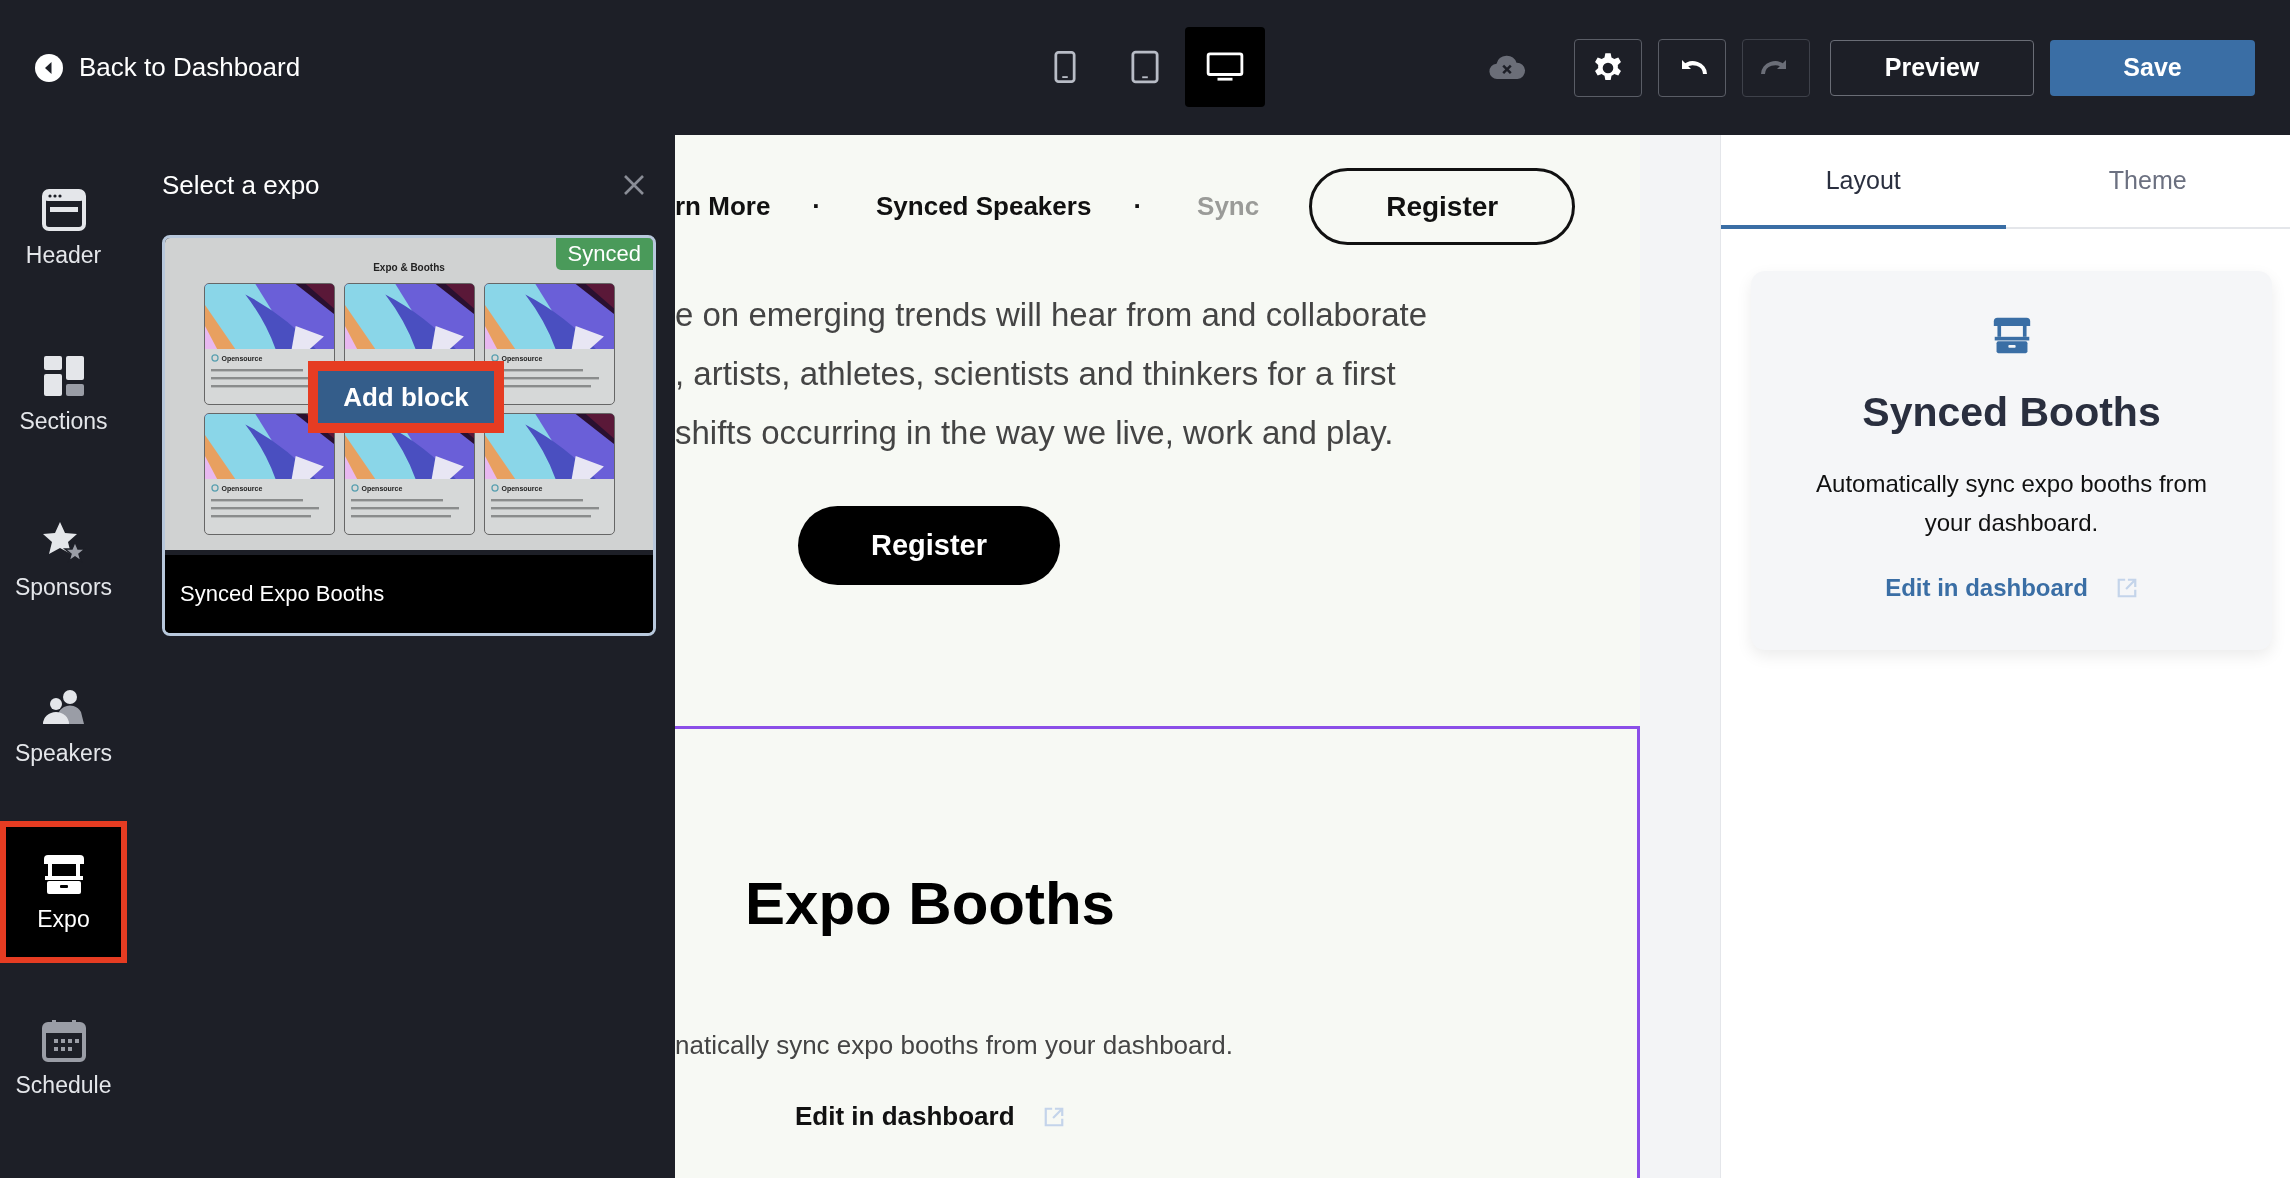 This screenshot has height=1178, width=2290. Describe the element at coordinates (1608, 67) in the screenshot. I see `settings-button` at that location.